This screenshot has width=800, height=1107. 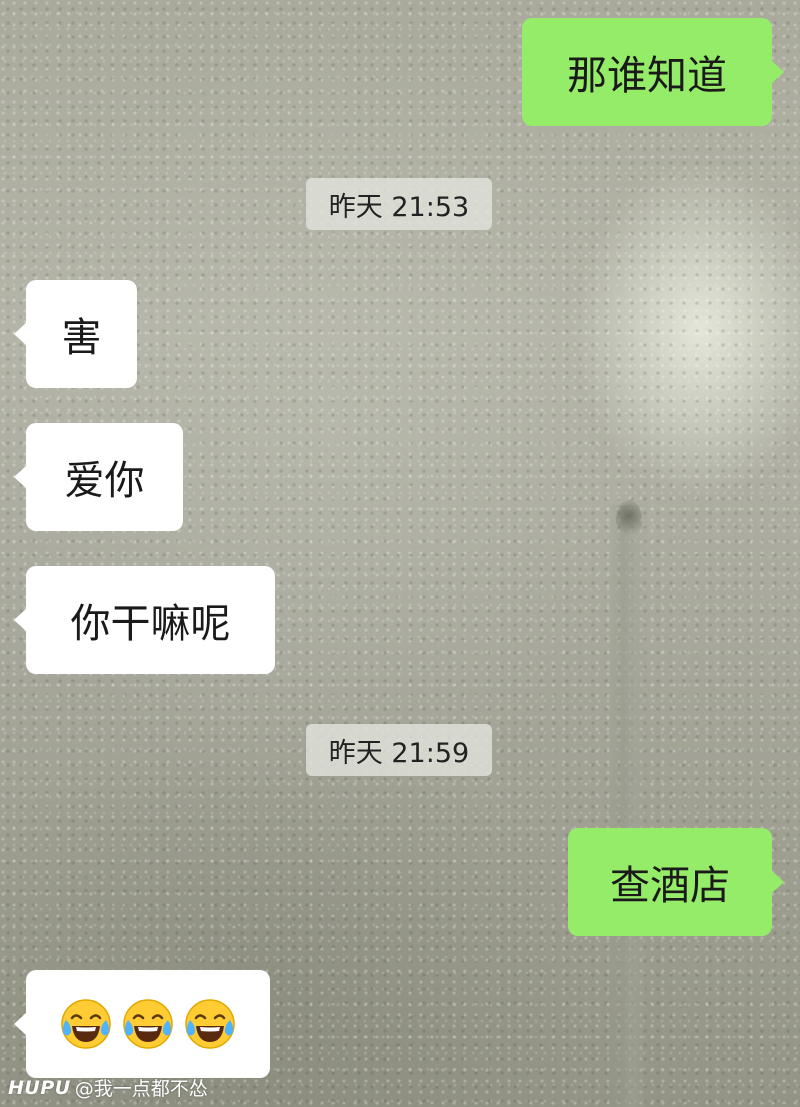 What do you see at coordinates (39, 1087) in the screenshot?
I see `hupu-logo: HUPU` at bounding box center [39, 1087].